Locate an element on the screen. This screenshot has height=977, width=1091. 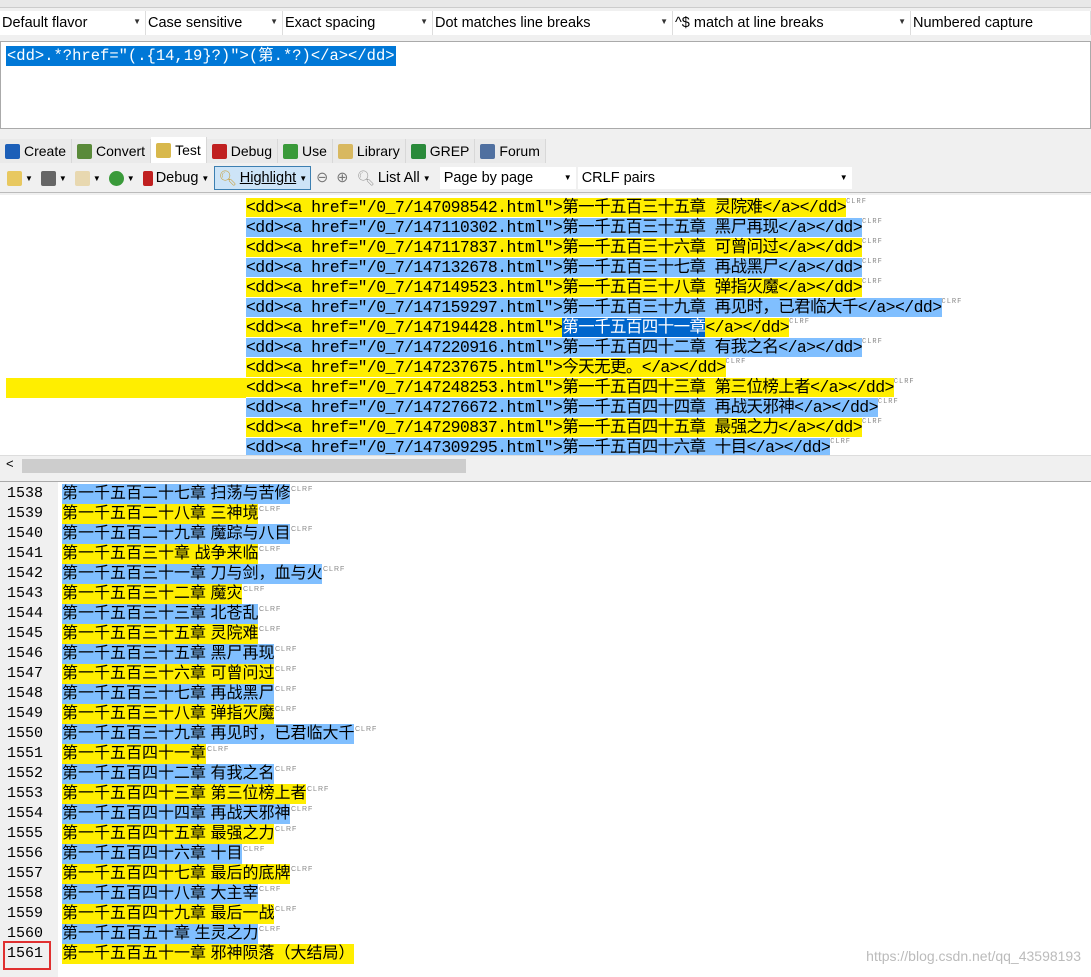
result-text: 第一千五百二十九章 魔踪与八目 is located at coordinates (176, 534).